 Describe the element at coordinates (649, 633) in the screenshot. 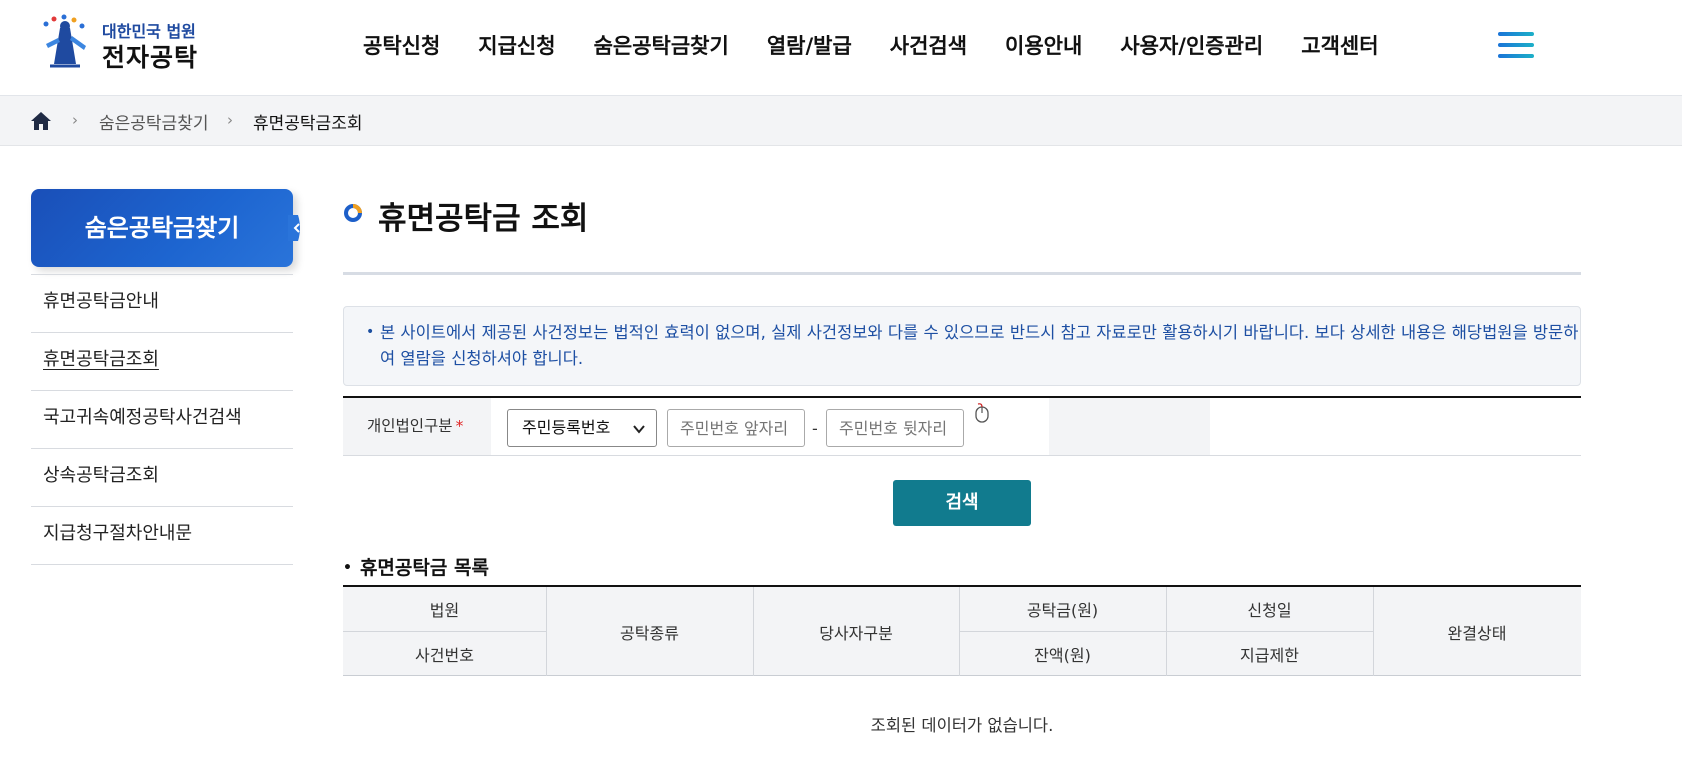

I see `header-deposit-type: 공탁종류` at that location.